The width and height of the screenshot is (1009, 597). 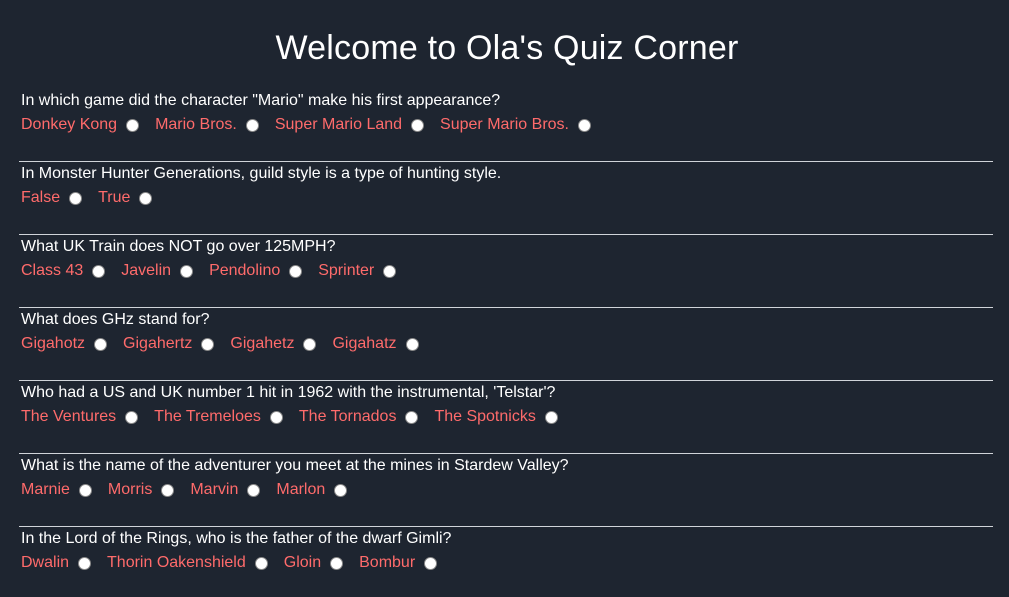 What do you see at coordinates (115, 319) in the screenshot?
I see `question-text: What does GHz stand for?` at bounding box center [115, 319].